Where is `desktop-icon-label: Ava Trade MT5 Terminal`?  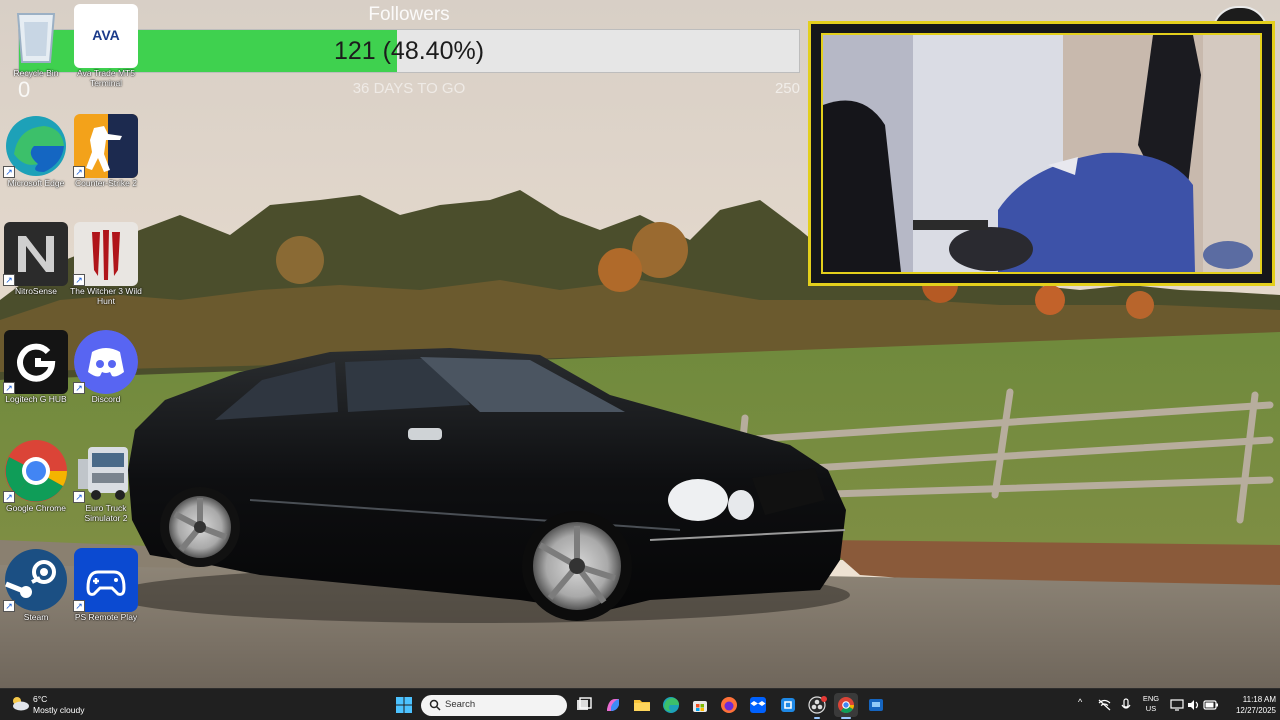
desktop-icon-label: Ava Trade MT5 Terminal is located at coordinates (106, 78).